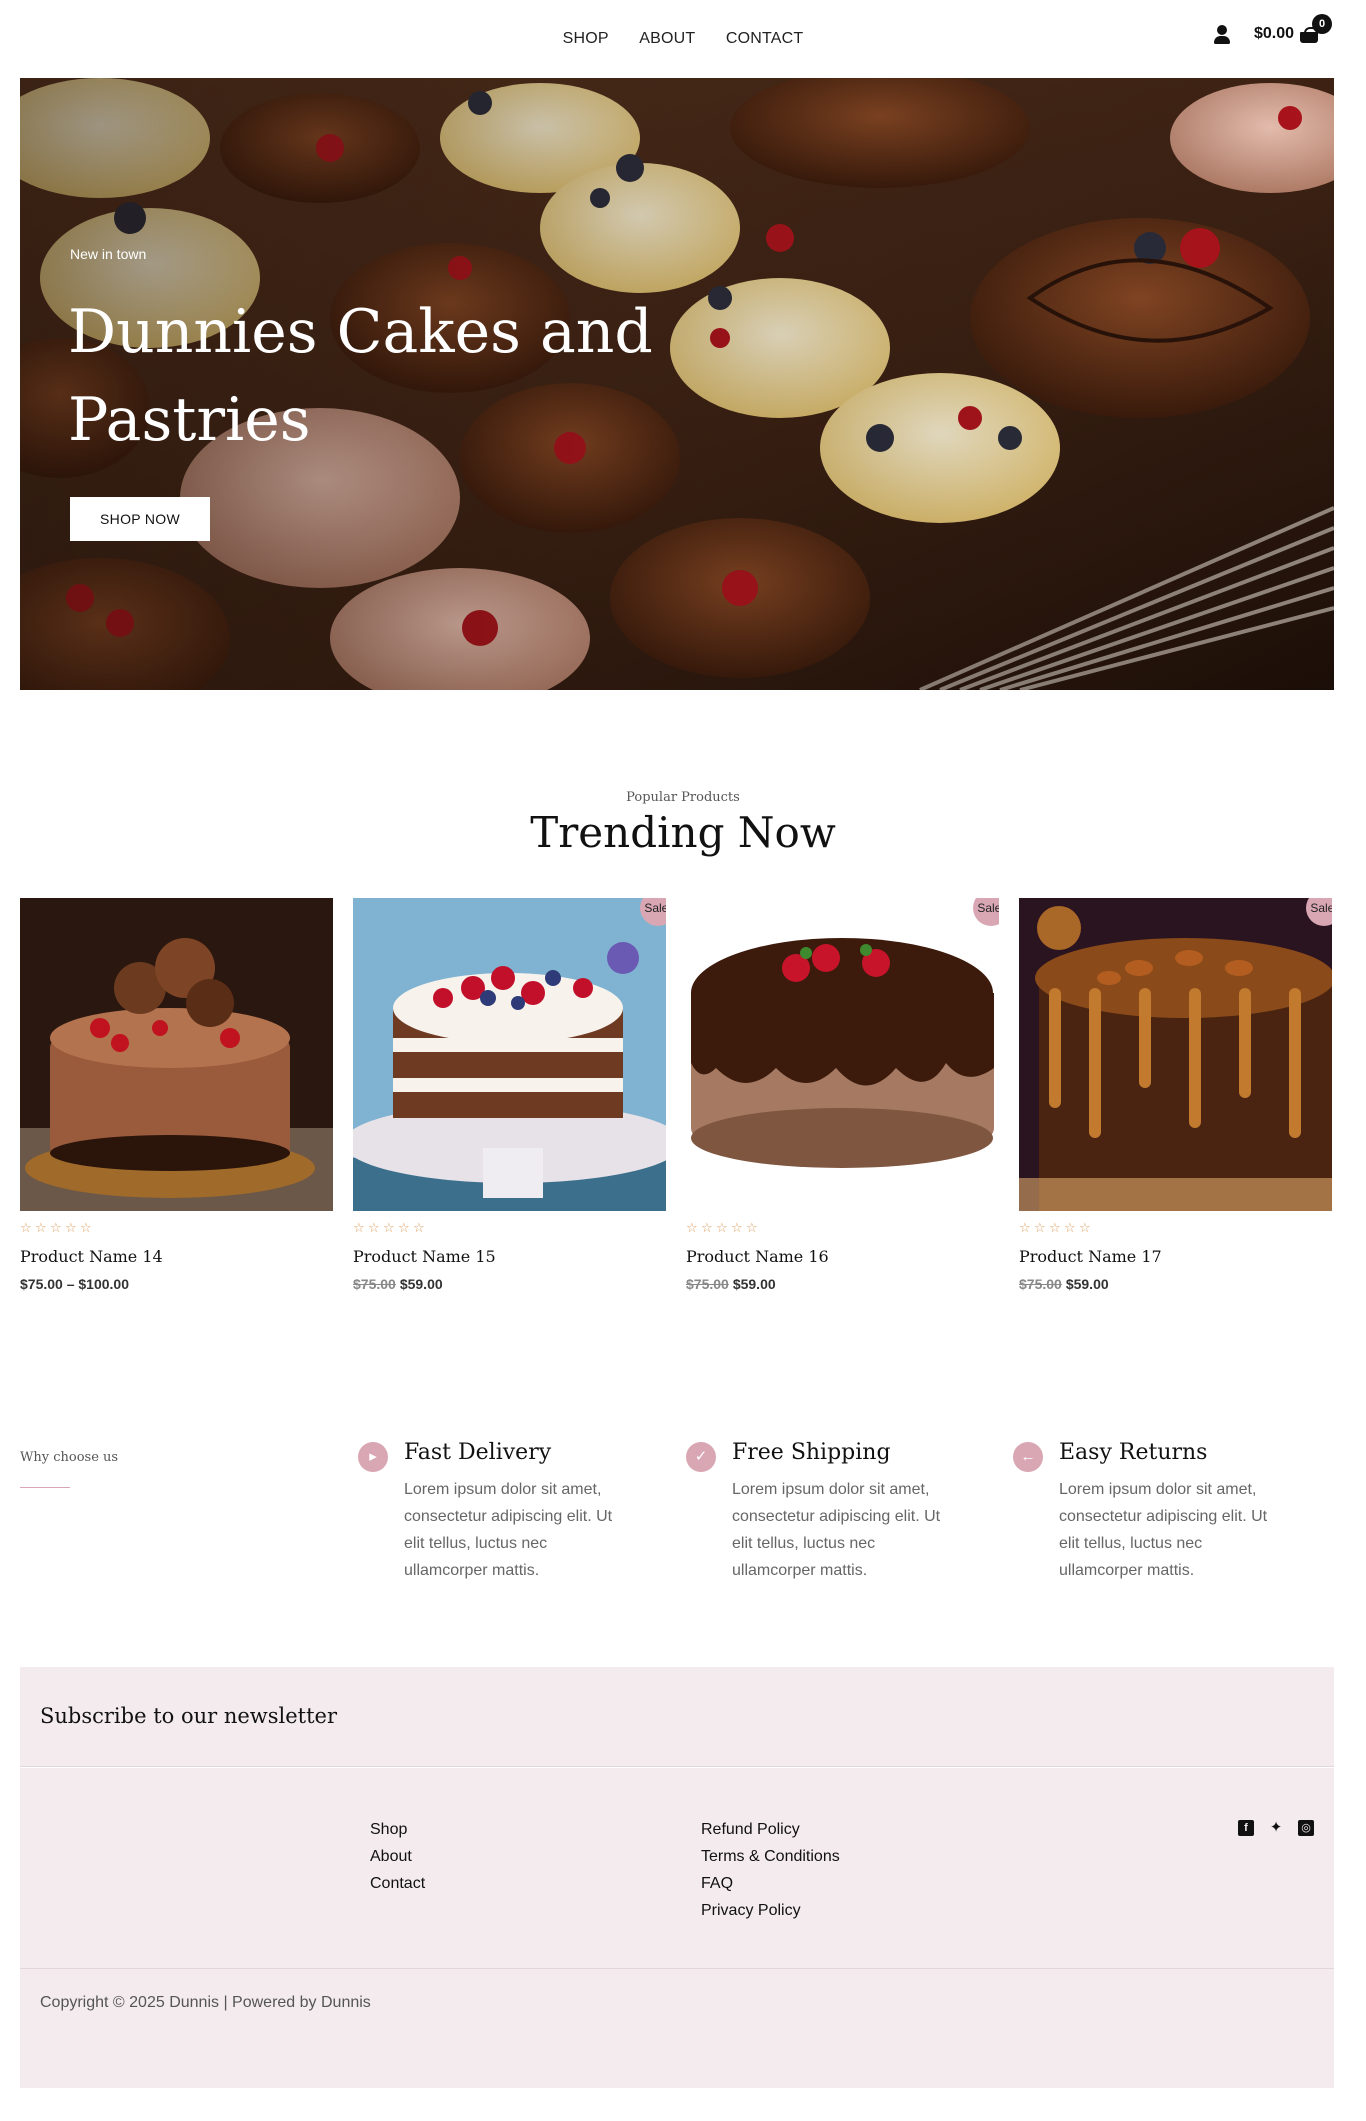 The image size is (1366, 2121). I want to click on product-name: Product Name 17, so click(1175, 1256).